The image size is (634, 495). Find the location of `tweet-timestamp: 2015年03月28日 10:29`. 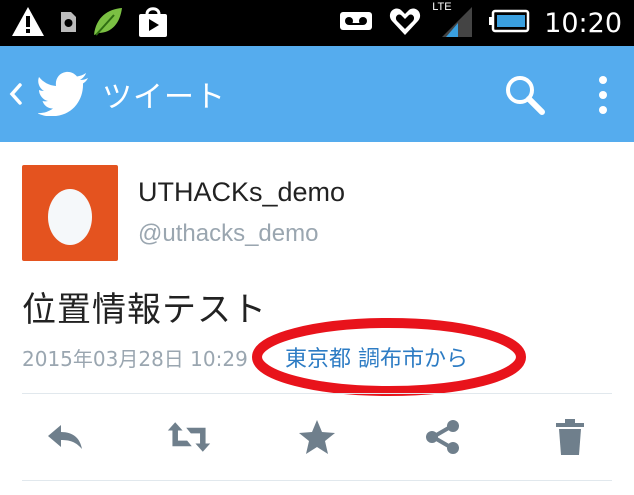

tweet-timestamp: 2015年03月28日 10:29 is located at coordinates (135, 359).